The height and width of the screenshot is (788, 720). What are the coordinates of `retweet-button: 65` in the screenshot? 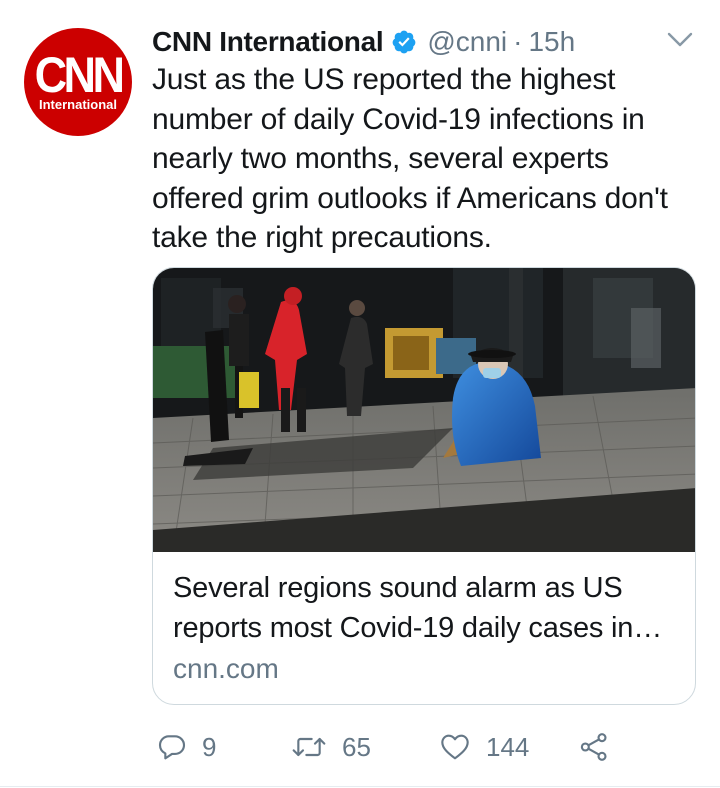 It's located at (330, 747).